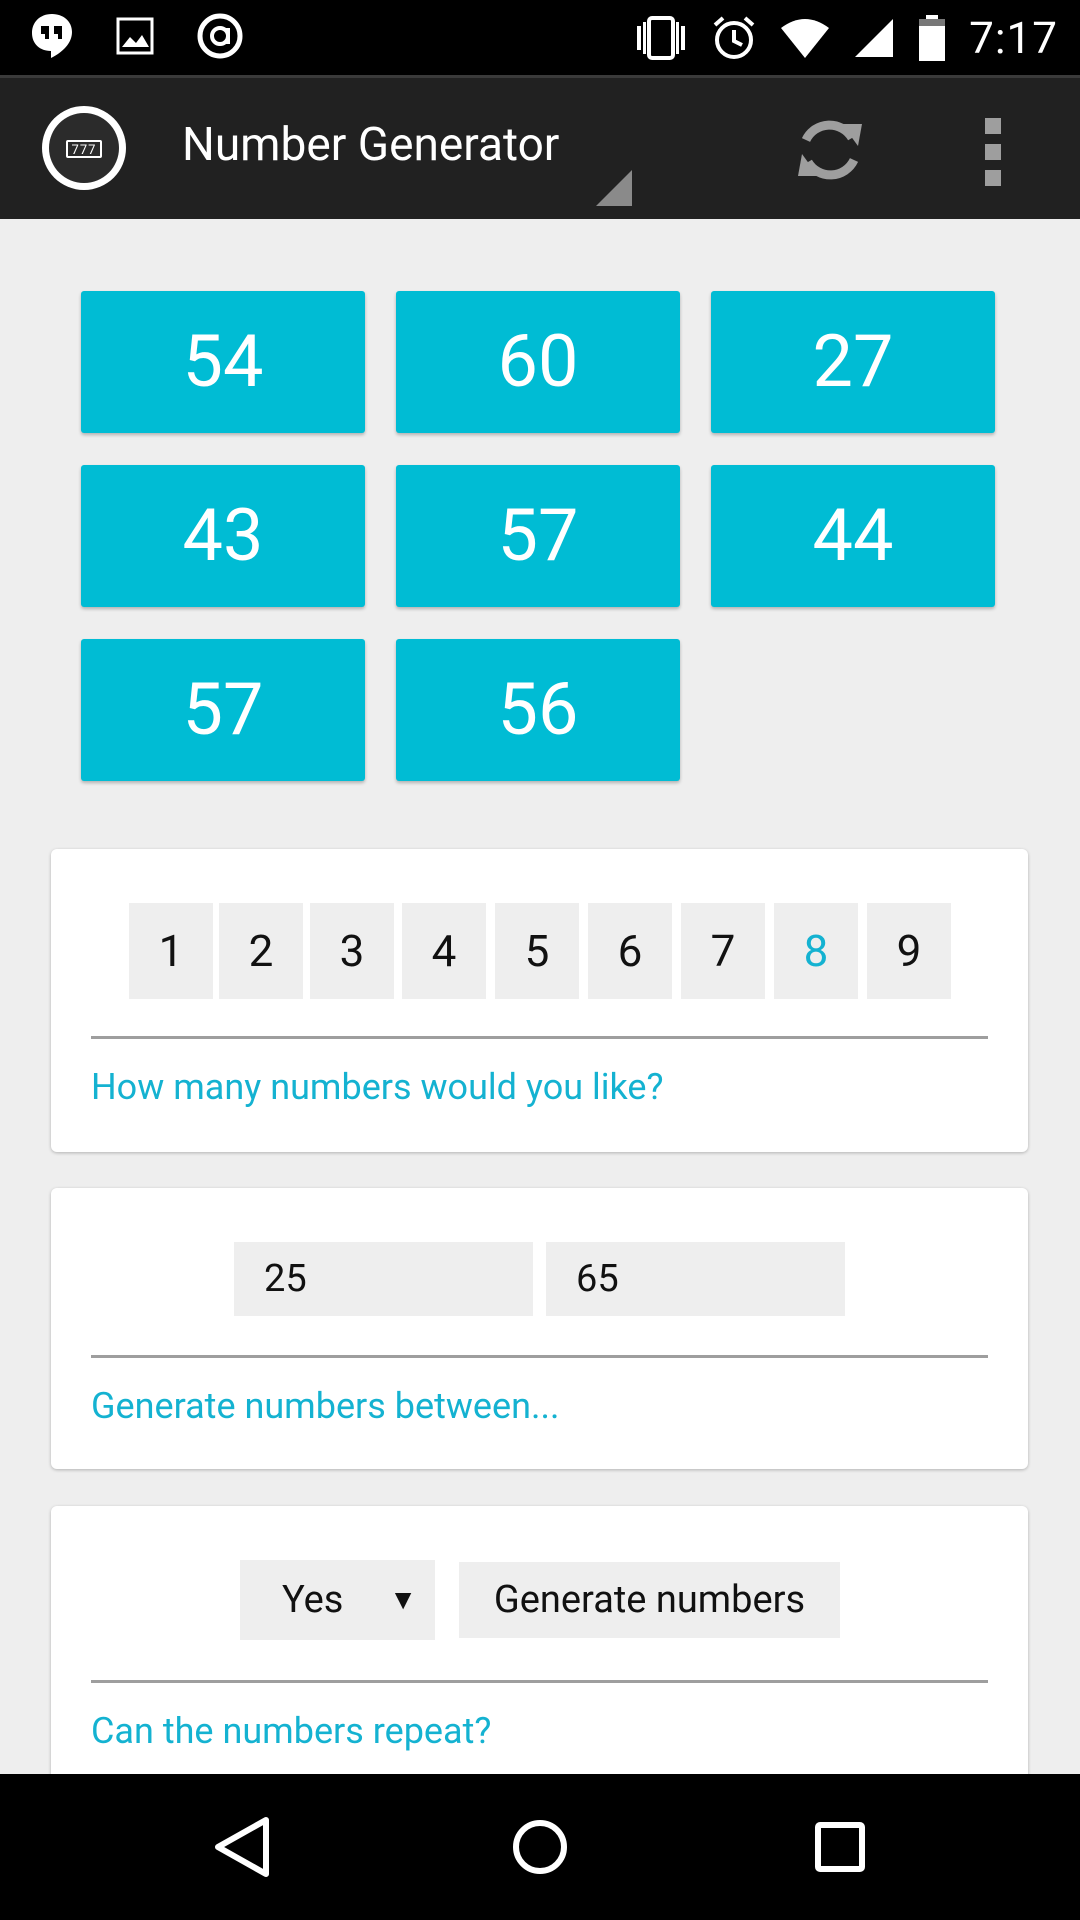  What do you see at coordinates (220, 36) in the screenshot?
I see `circle-a-icon` at bounding box center [220, 36].